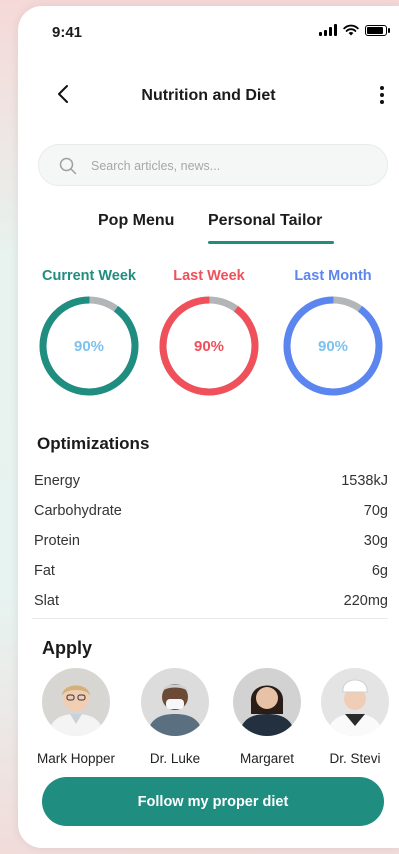 This screenshot has height=854, width=399. What do you see at coordinates (136, 221) in the screenshot?
I see `tab-pop-menu: Pop Menu` at bounding box center [136, 221].